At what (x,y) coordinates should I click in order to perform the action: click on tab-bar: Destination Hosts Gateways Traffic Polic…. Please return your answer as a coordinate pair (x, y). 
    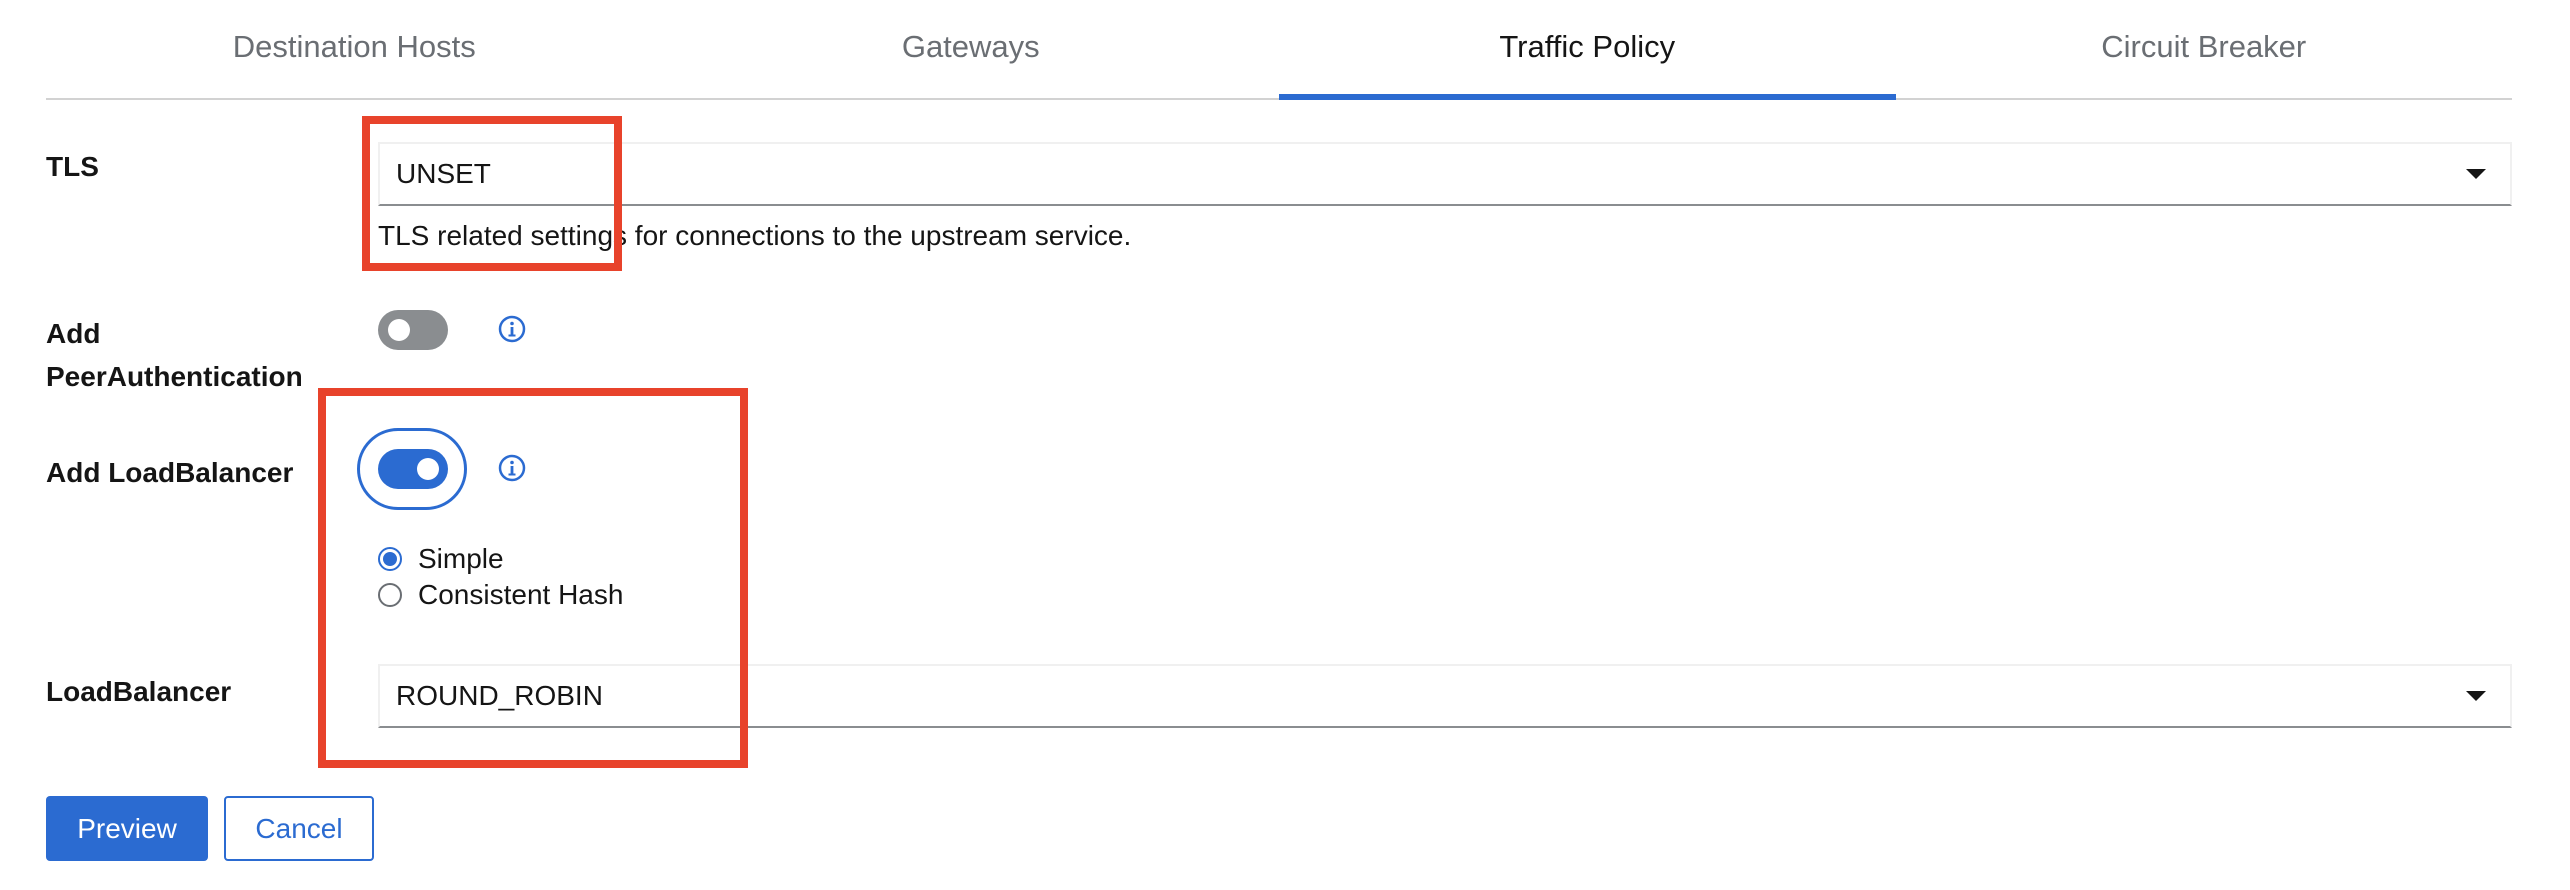
    Looking at the image, I should click on (1279, 50).